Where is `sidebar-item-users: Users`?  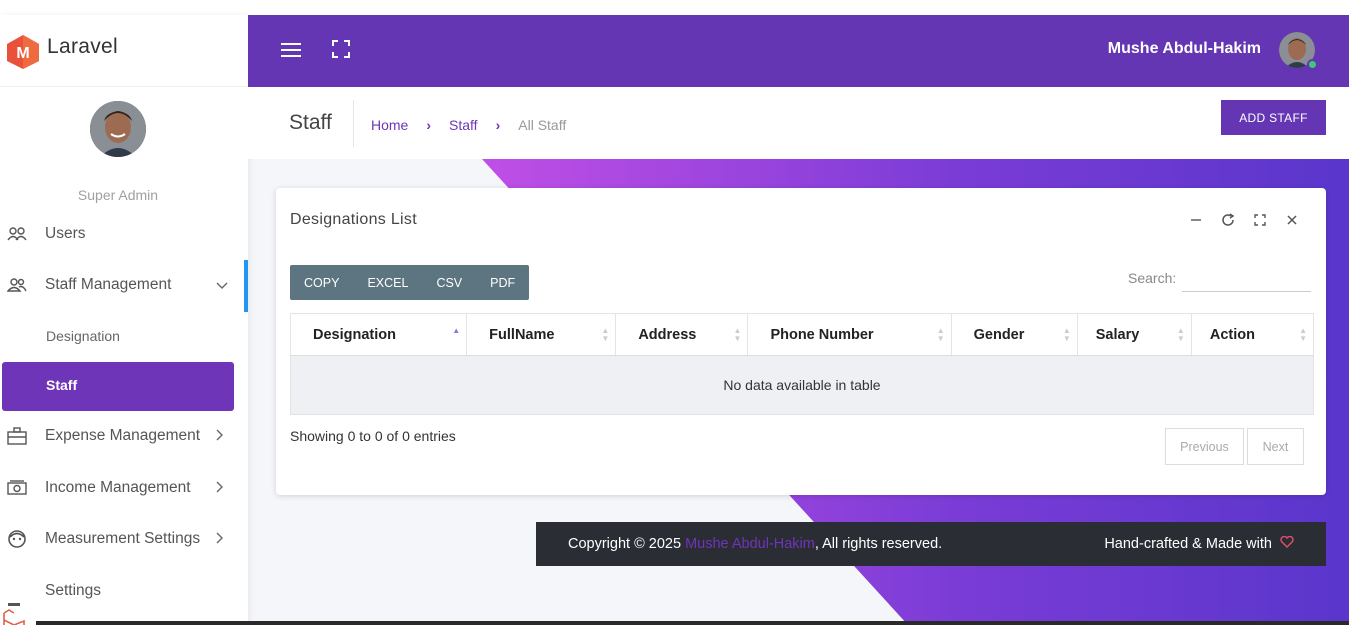 sidebar-item-users: Users is located at coordinates (124, 234).